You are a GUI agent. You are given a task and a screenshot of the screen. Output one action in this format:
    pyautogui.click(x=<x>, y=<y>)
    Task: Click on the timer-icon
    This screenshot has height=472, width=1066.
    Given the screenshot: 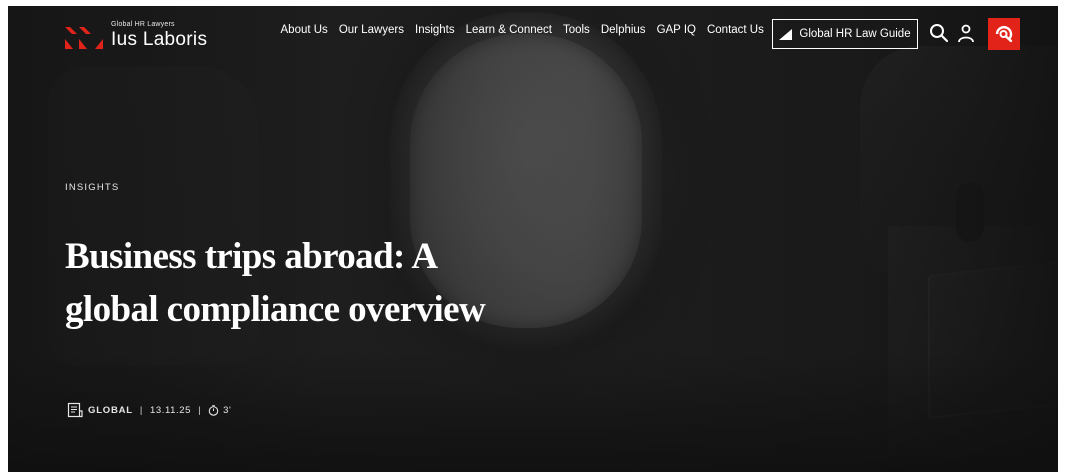 What is the action you would take?
    pyautogui.click(x=213, y=410)
    